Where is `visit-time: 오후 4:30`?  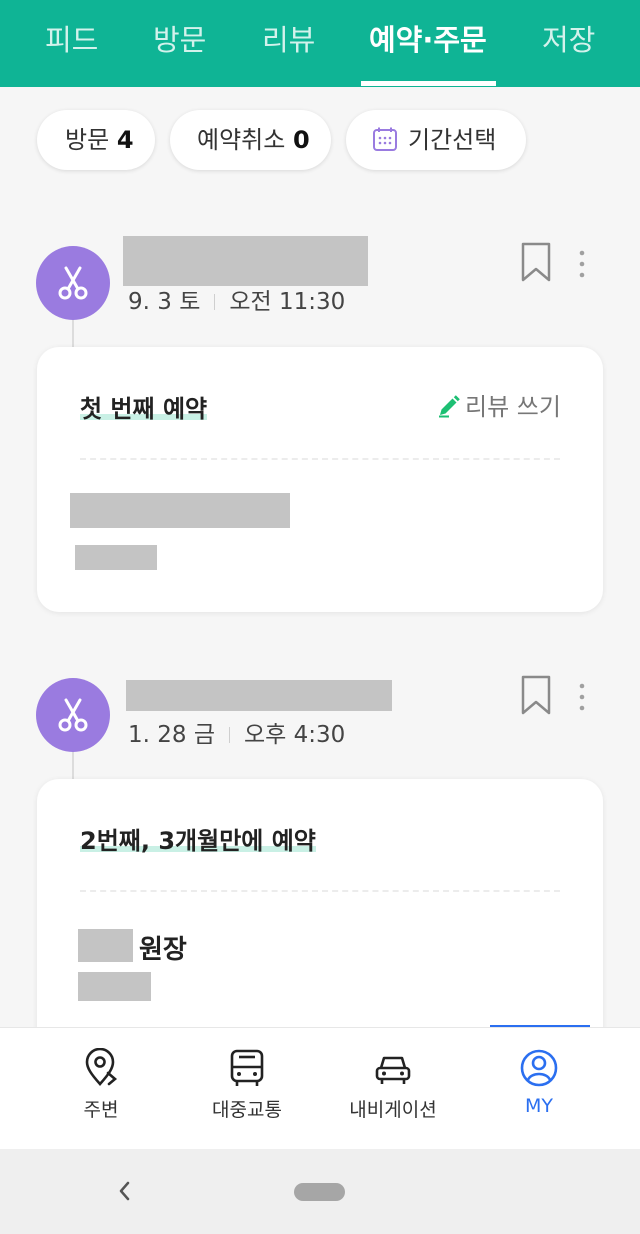
visit-time: 오후 4:30 is located at coordinates (295, 735).